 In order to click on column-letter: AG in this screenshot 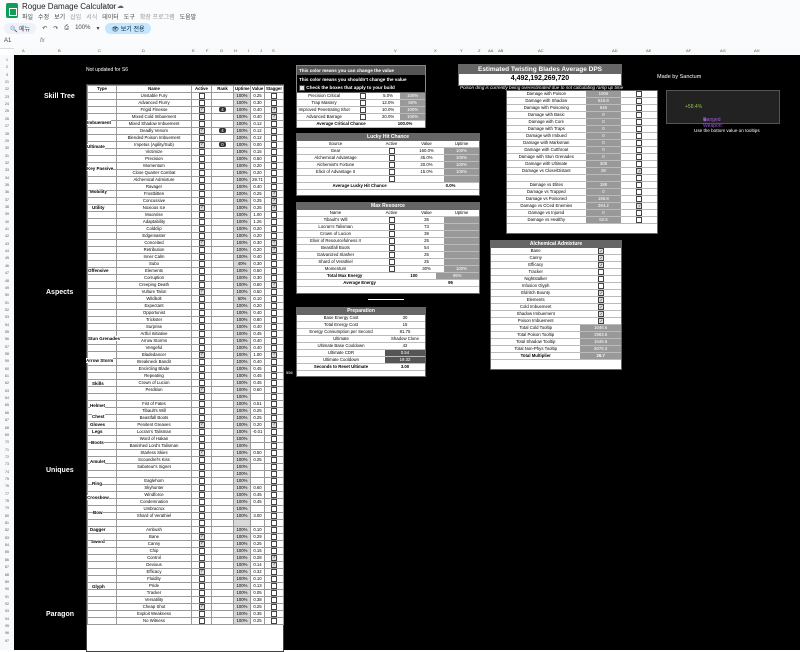, I will do `click(723, 50)`.